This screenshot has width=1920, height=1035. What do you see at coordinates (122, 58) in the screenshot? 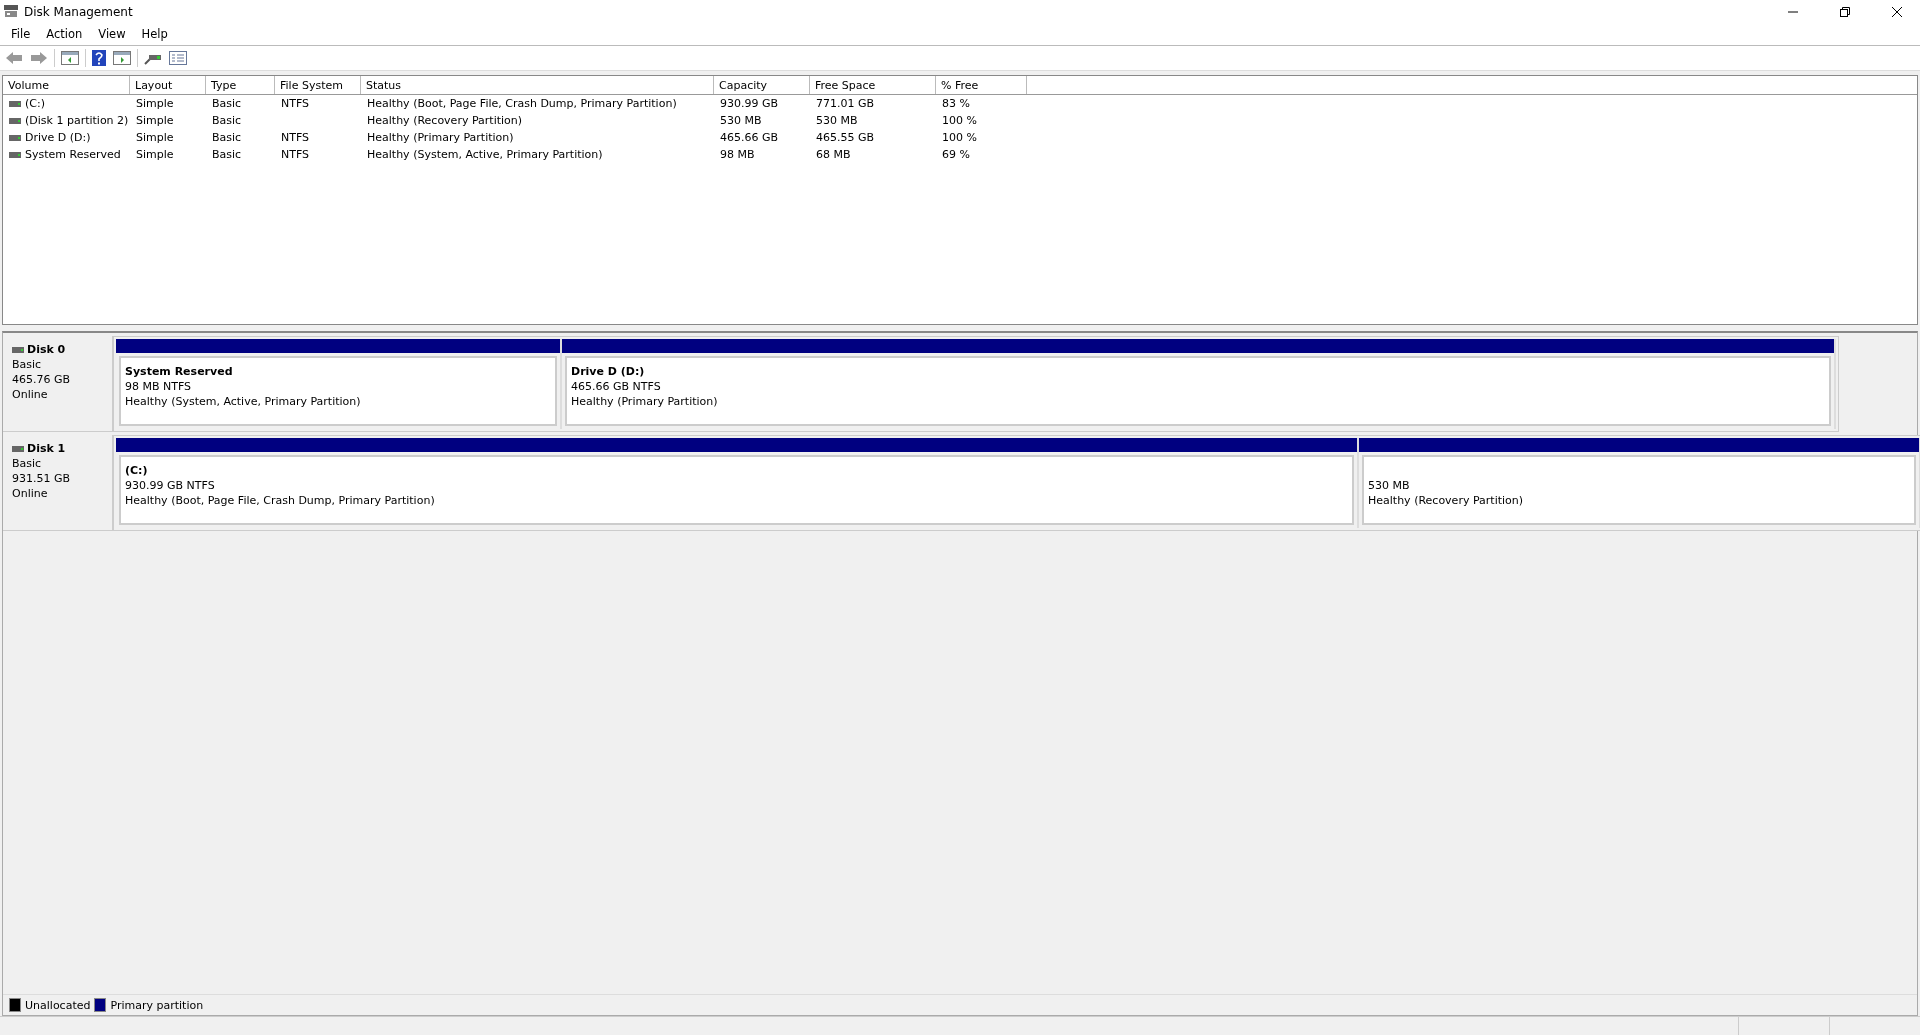
I see `action-pane-button` at bounding box center [122, 58].